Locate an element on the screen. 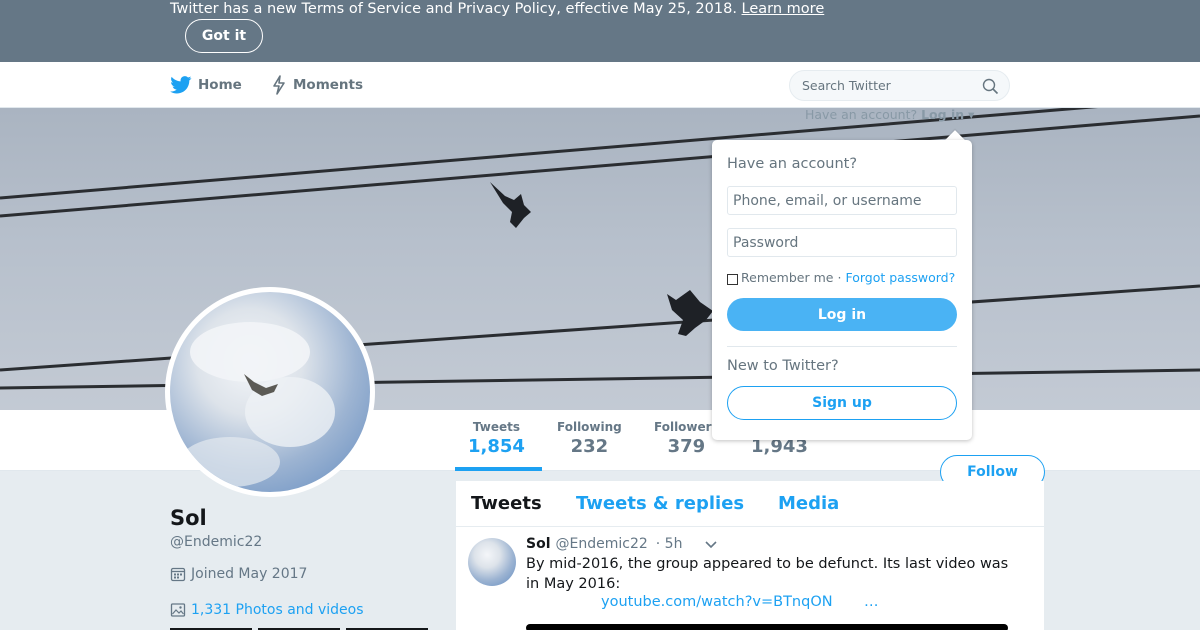  login-panel-title: Have an account? is located at coordinates (792, 164).